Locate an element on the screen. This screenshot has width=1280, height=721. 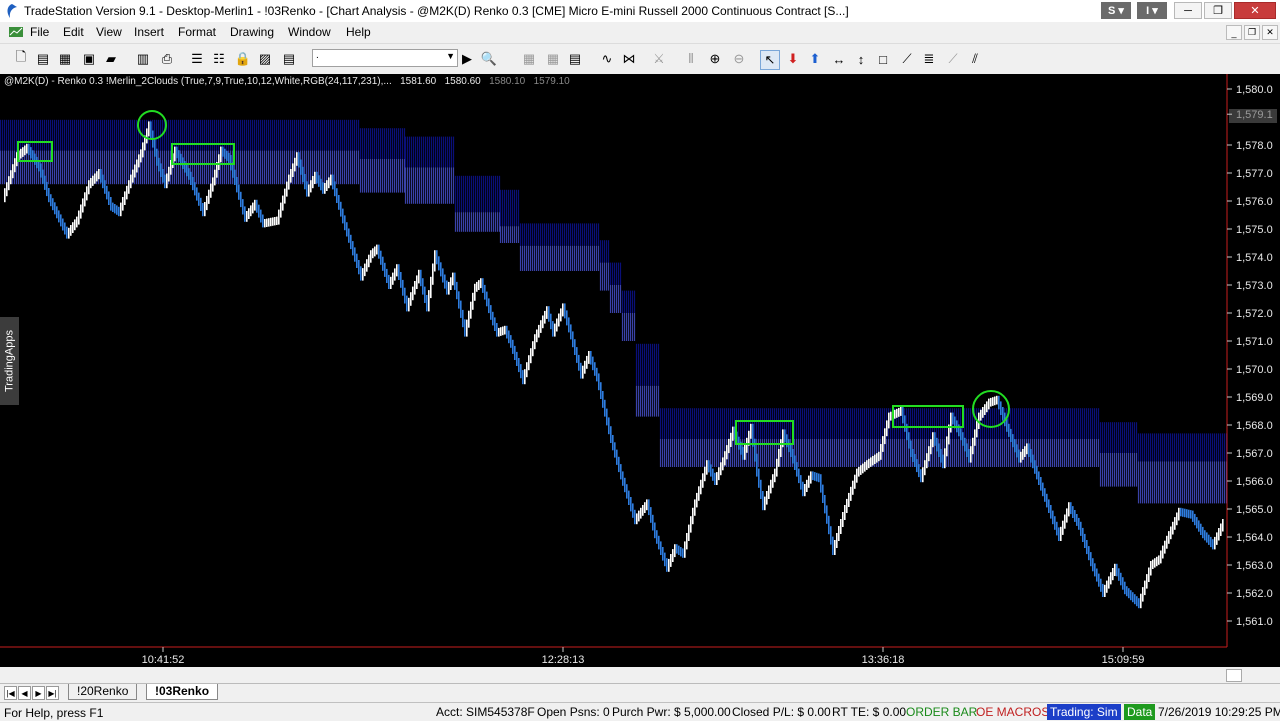
status-oe-macros: OE MACROS is located at coordinates (1012, 712).